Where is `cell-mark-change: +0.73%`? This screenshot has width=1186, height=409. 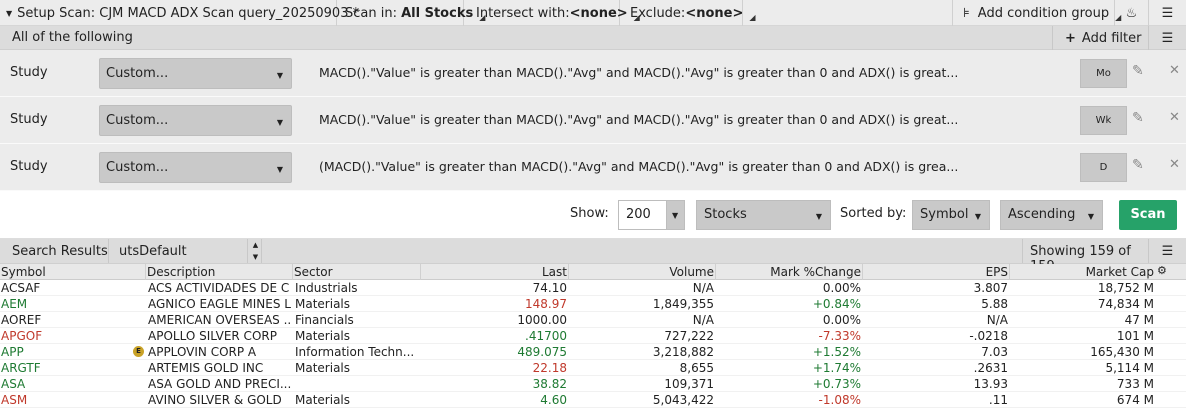
cell-mark-change: +0.73% is located at coordinates (836, 384).